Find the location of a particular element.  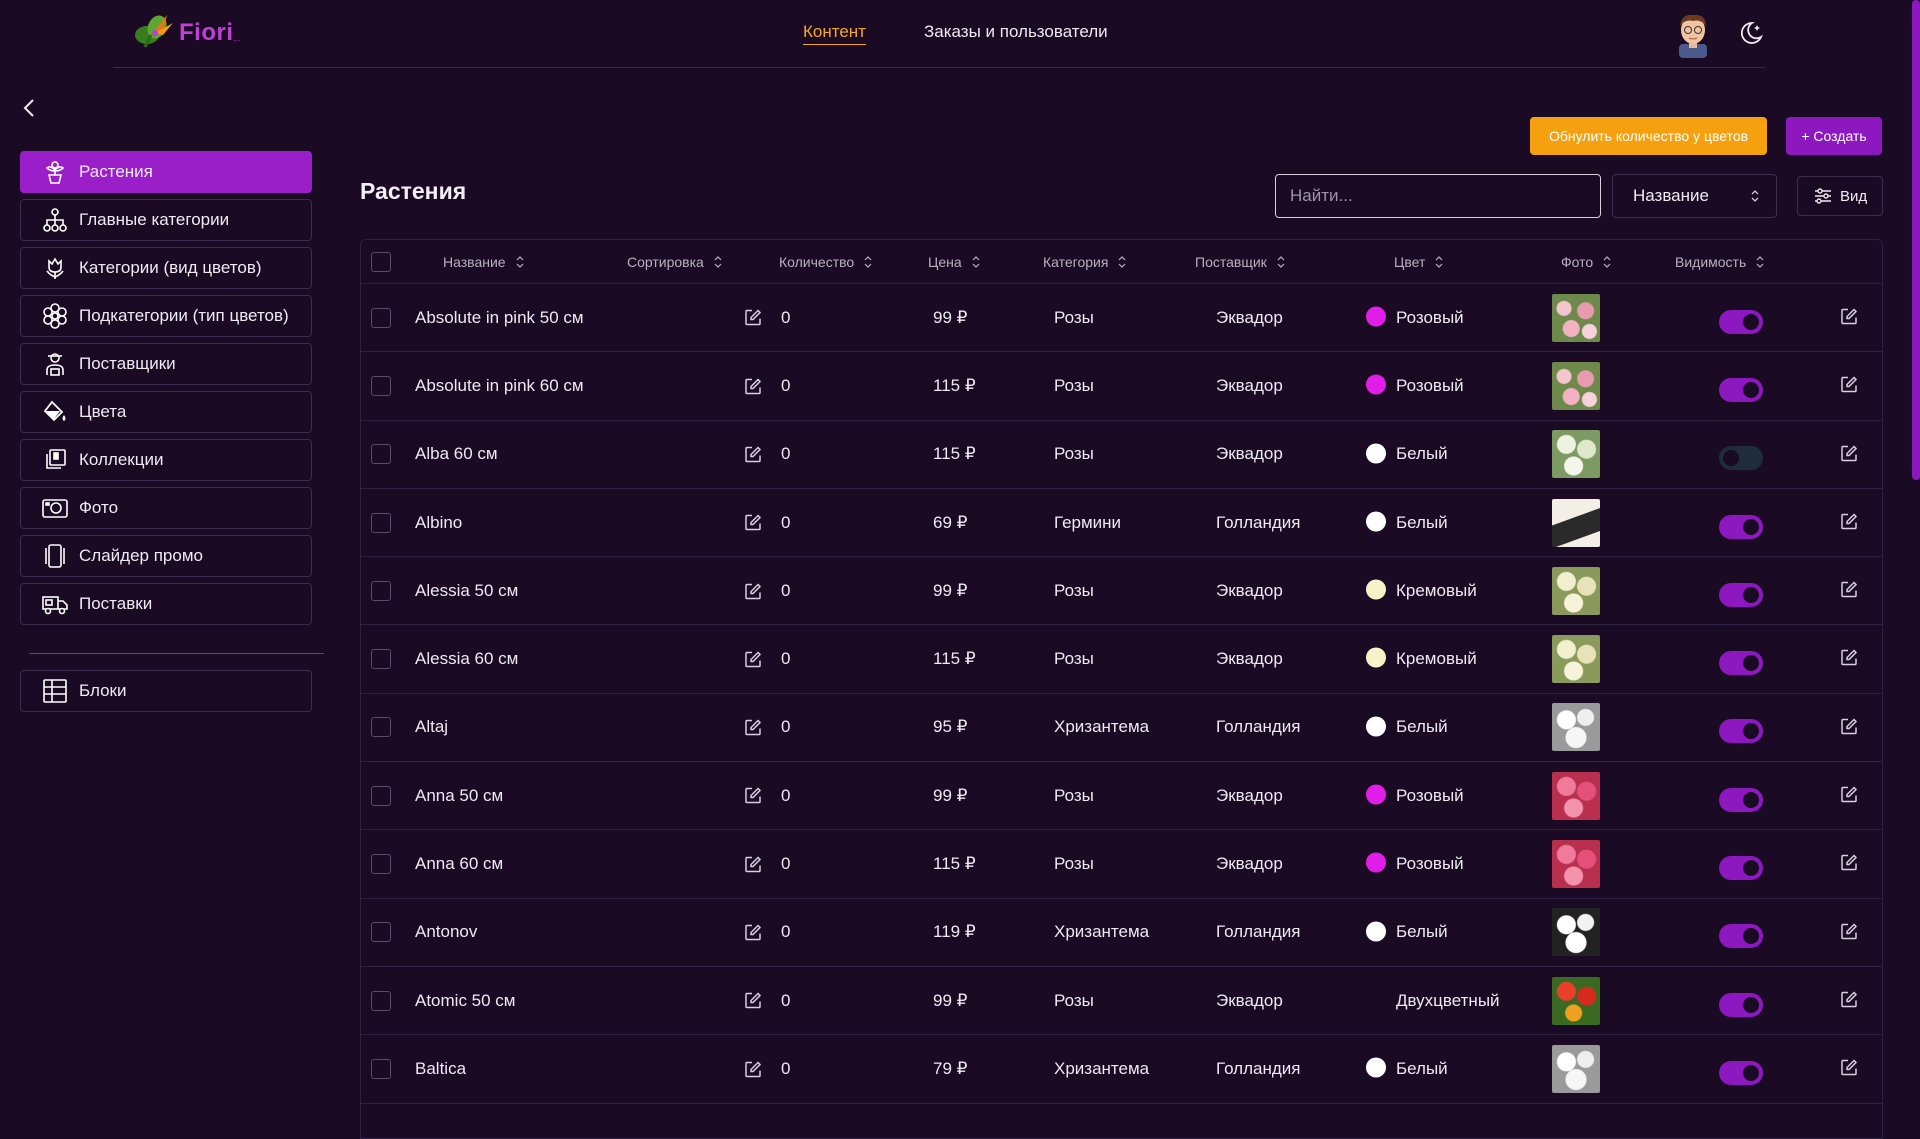

header-col-sort: Сортировка is located at coordinates (674, 262).